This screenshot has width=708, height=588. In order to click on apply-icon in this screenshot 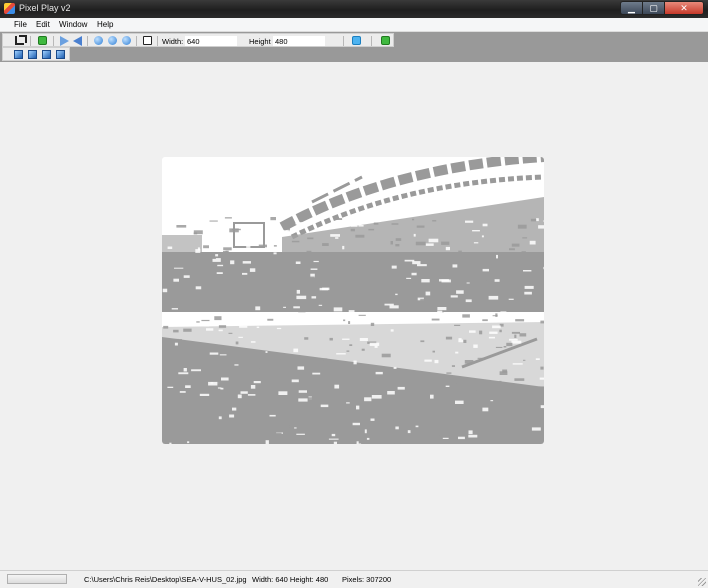, I will do `click(385, 40)`.